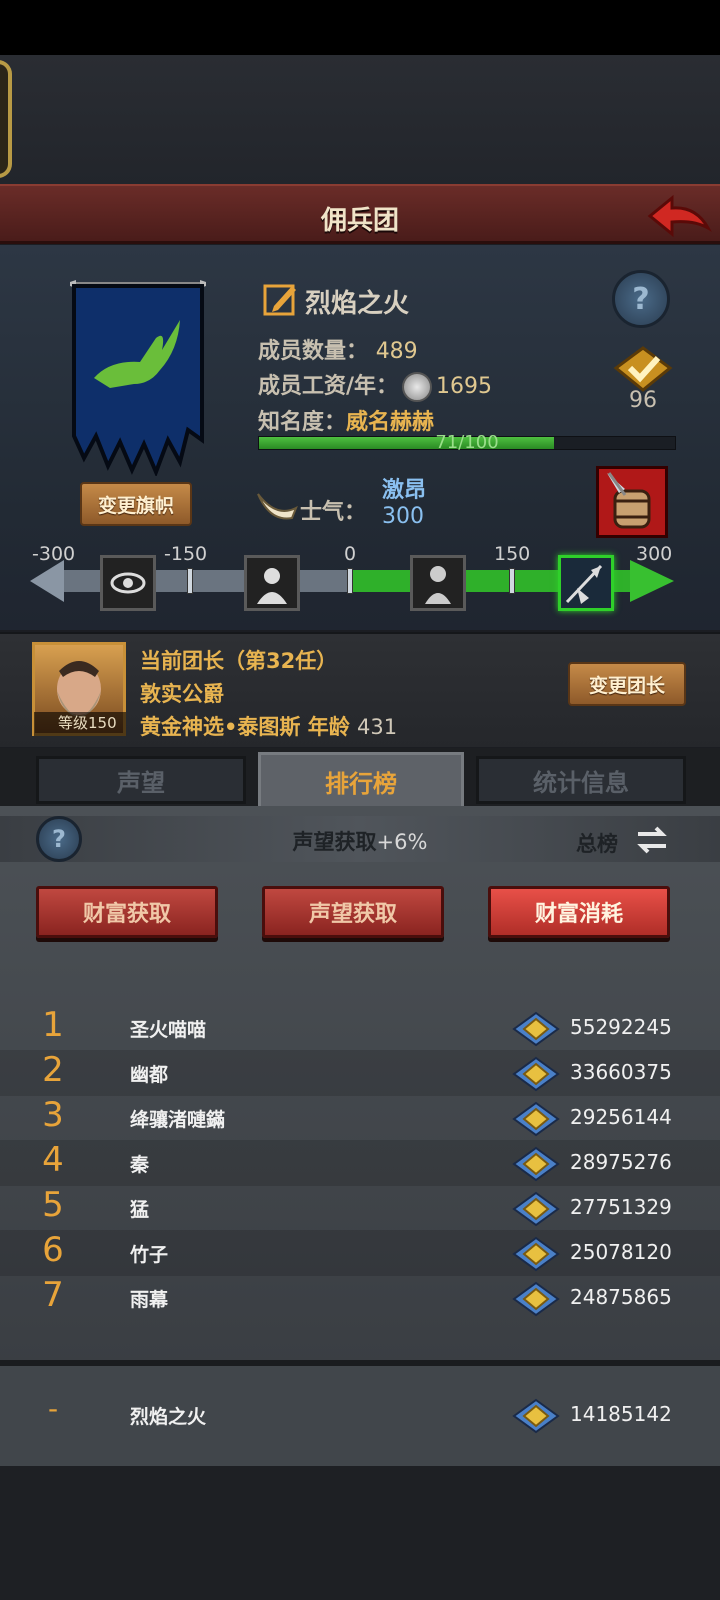  I want to click on leader-age-label: 年龄, so click(328, 727).